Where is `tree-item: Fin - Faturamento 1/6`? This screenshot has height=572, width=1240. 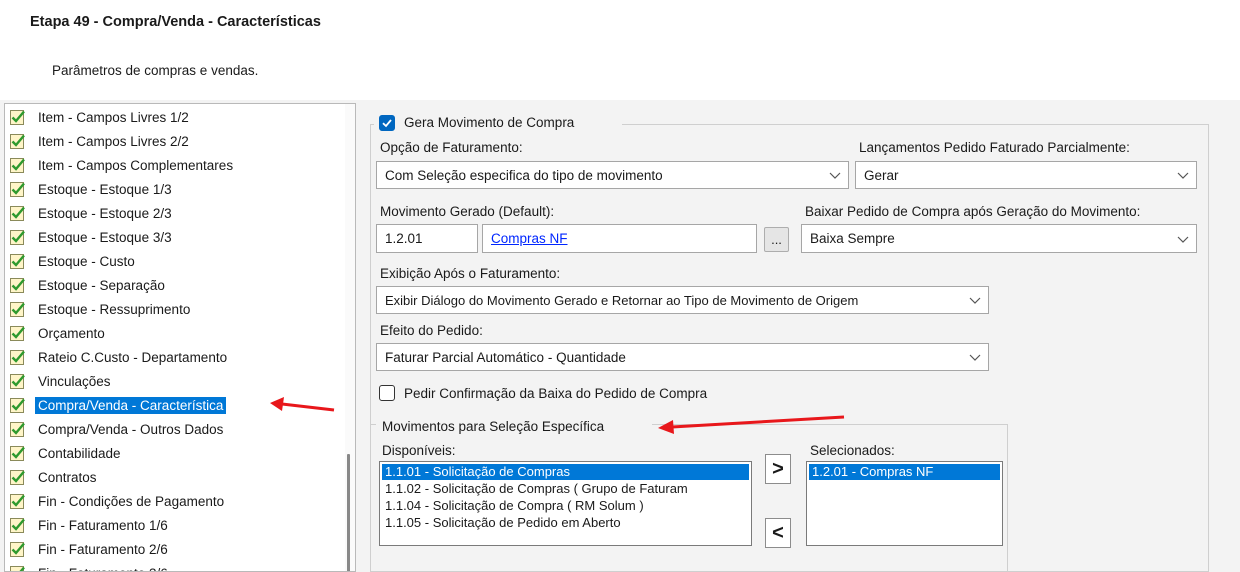 tree-item: Fin - Faturamento 1/6 is located at coordinates (90, 525).